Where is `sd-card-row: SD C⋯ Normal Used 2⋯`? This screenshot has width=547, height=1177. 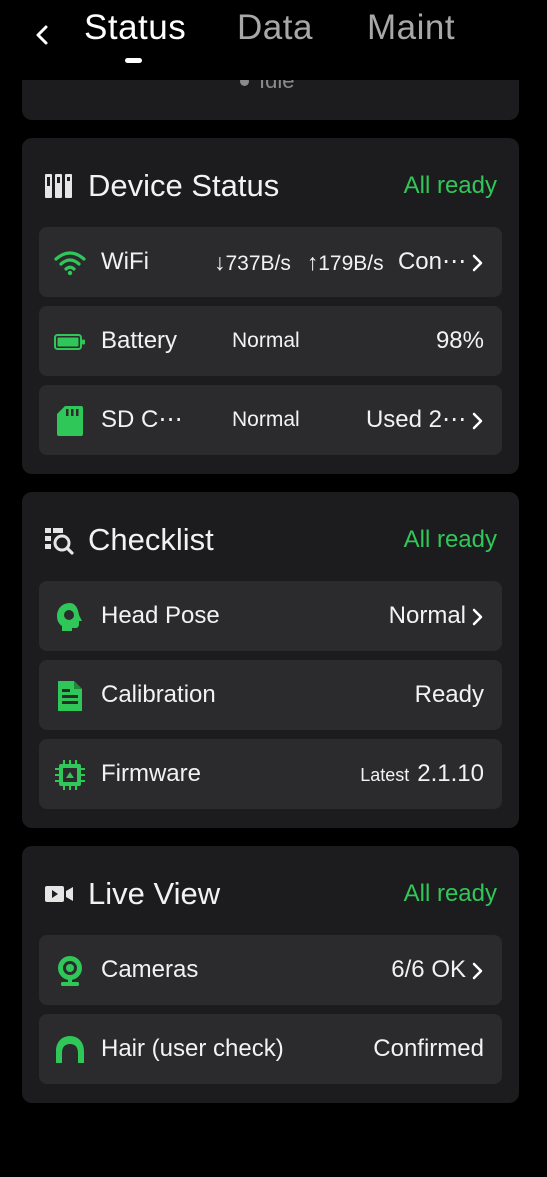
sd-card-row: SD C⋯ Normal Used 2⋯ is located at coordinates (270, 420).